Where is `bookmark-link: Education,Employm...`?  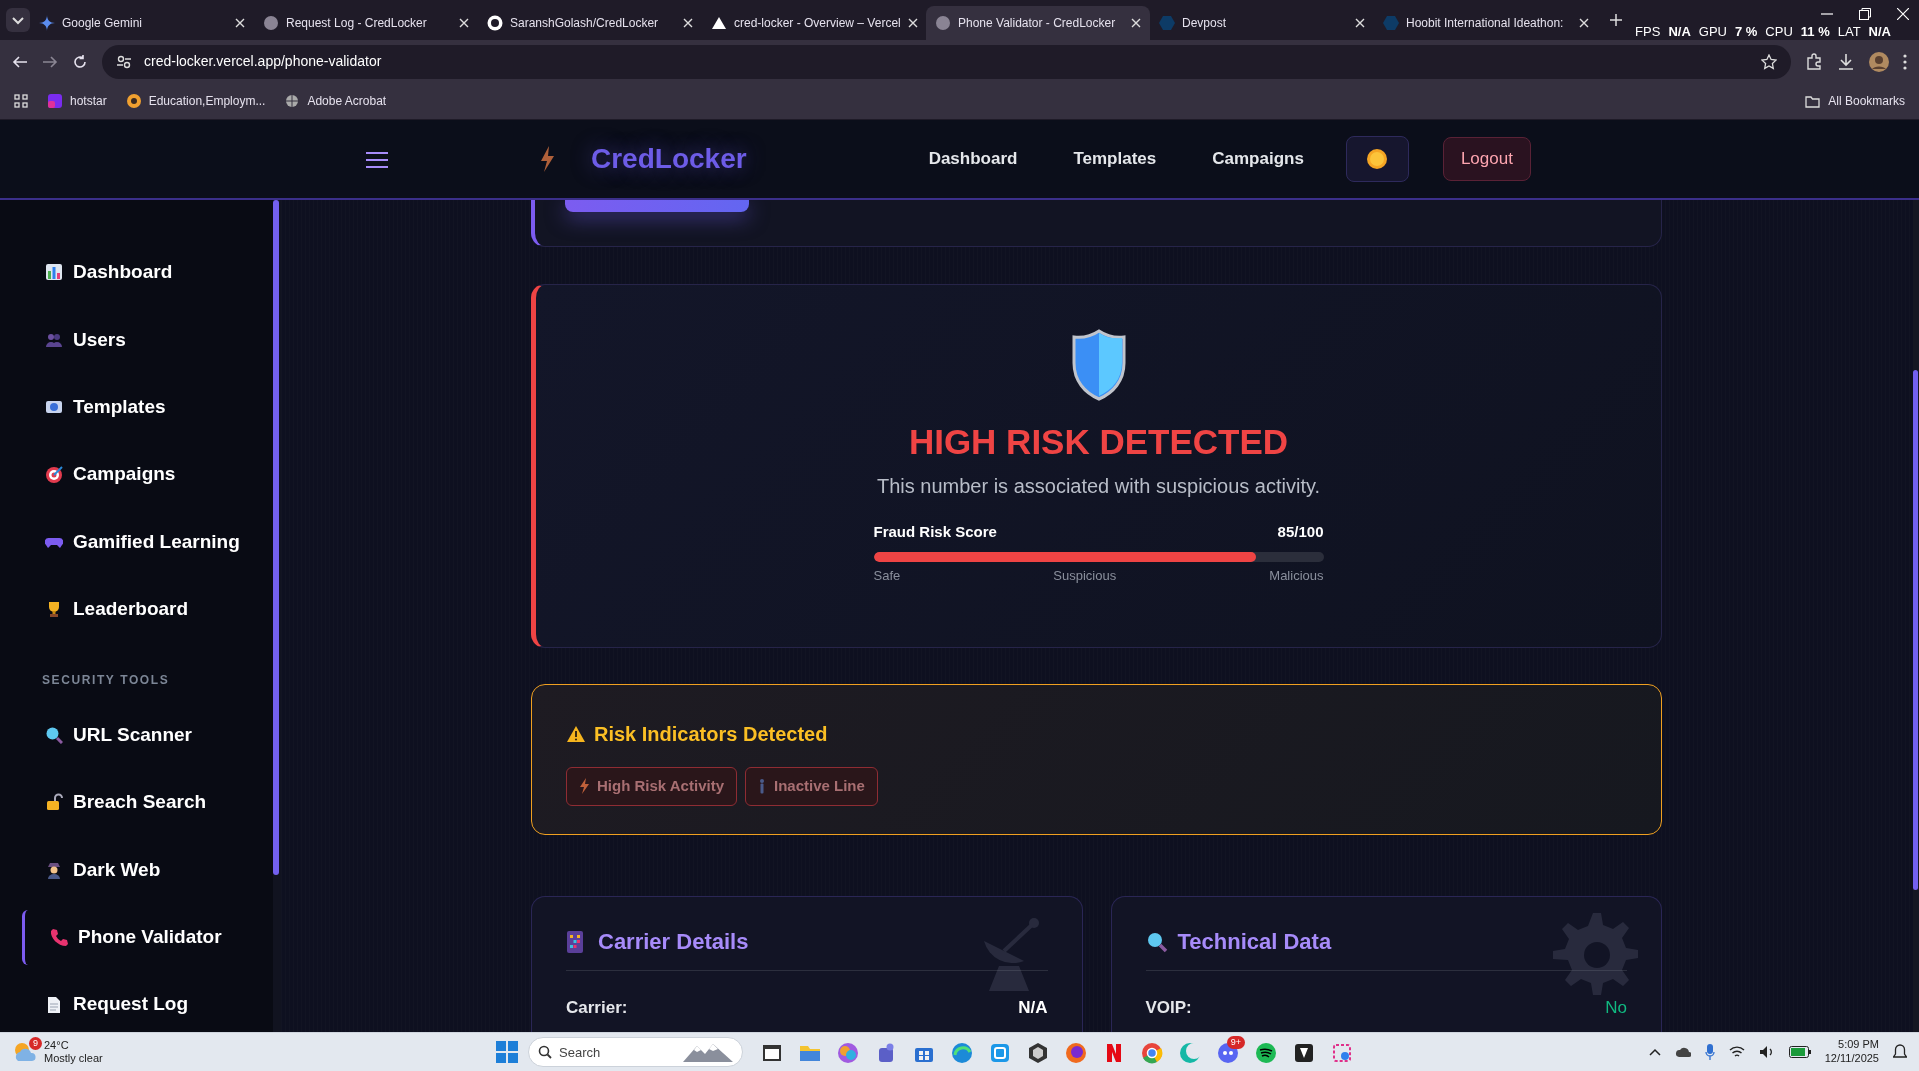 bookmark-link: Education,Employm... is located at coordinates (196, 101).